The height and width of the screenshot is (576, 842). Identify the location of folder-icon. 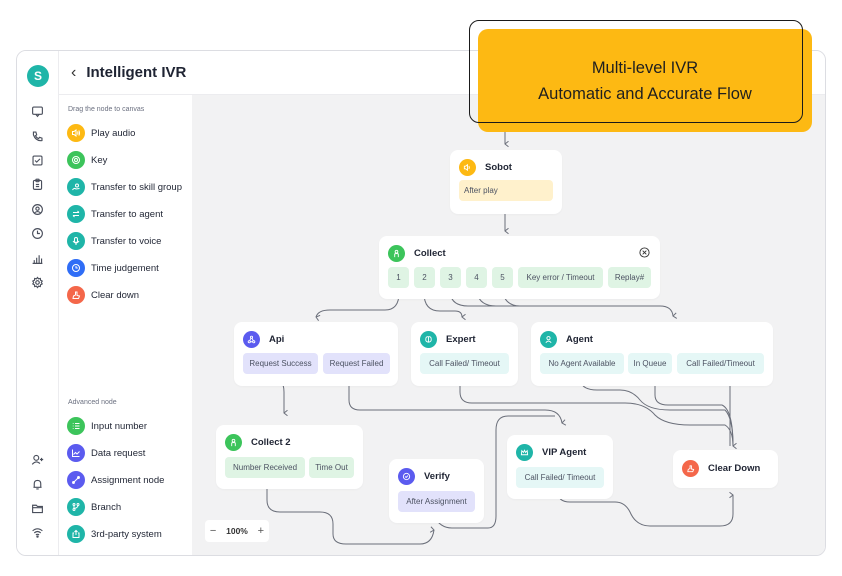
(37, 508).